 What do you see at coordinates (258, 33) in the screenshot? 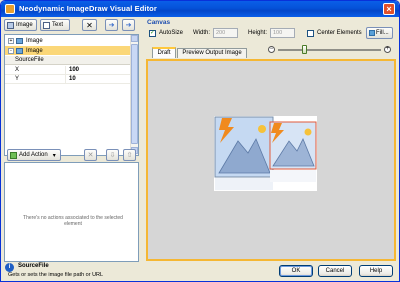
I see `height-label: Height:` at bounding box center [258, 33].